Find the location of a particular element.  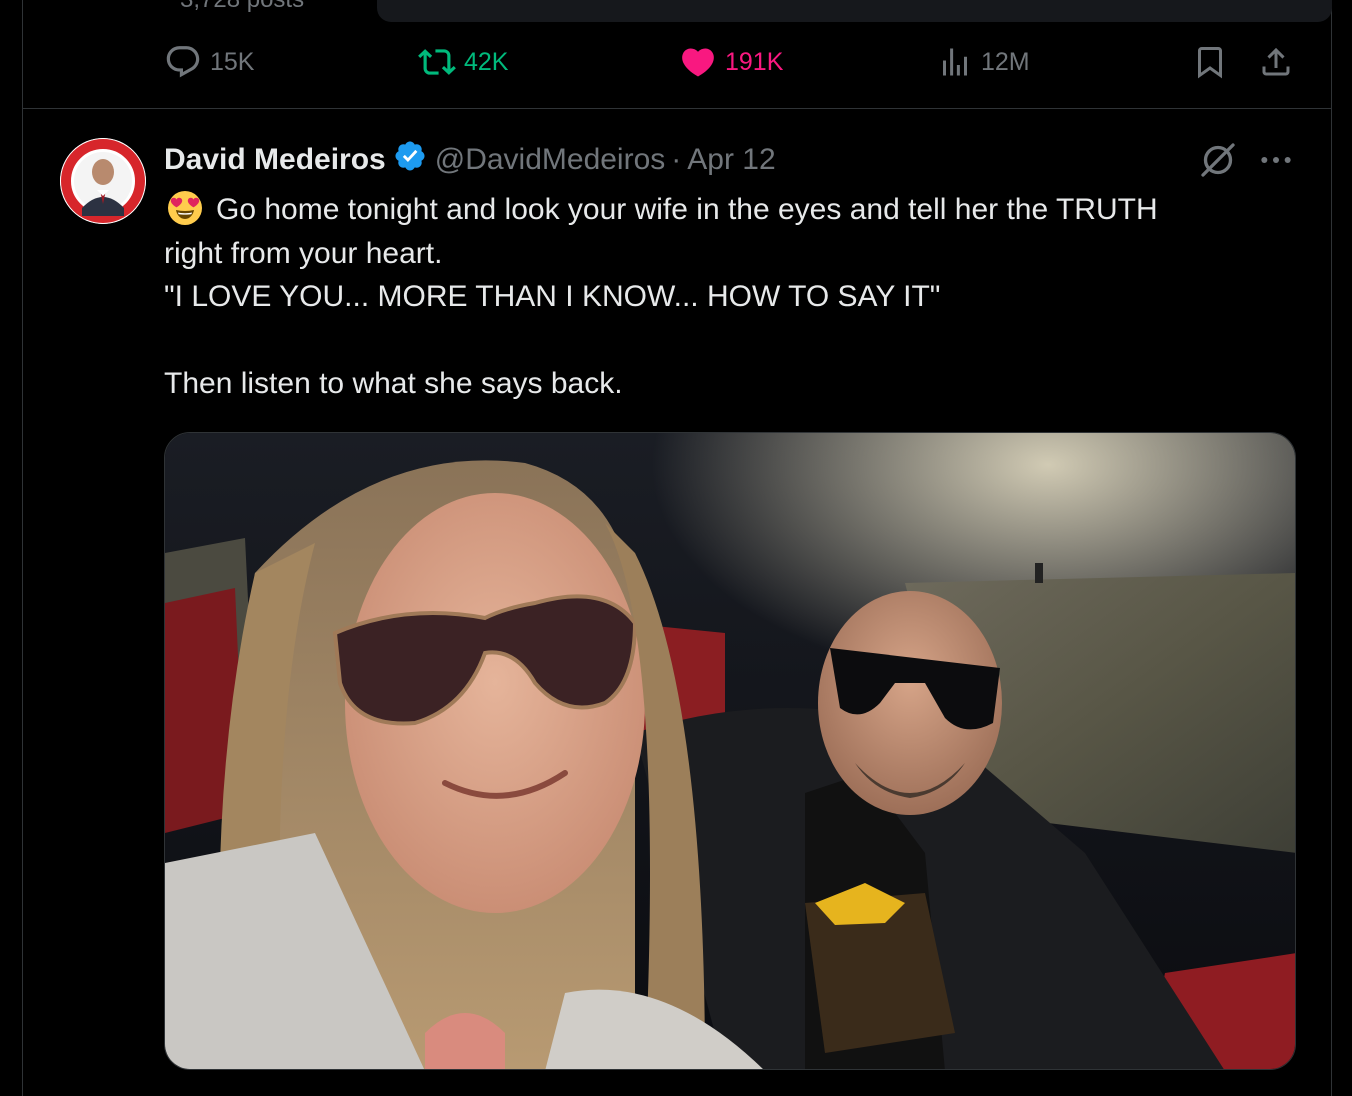

bookmark-icon is located at coordinates (1210, 63).